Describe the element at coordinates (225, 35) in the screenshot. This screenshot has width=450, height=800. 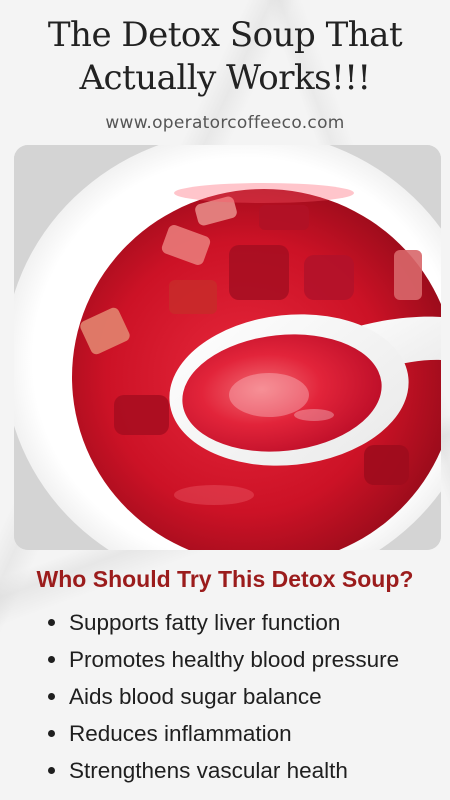
I see `title-line-1: The Detox Soup That` at that location.